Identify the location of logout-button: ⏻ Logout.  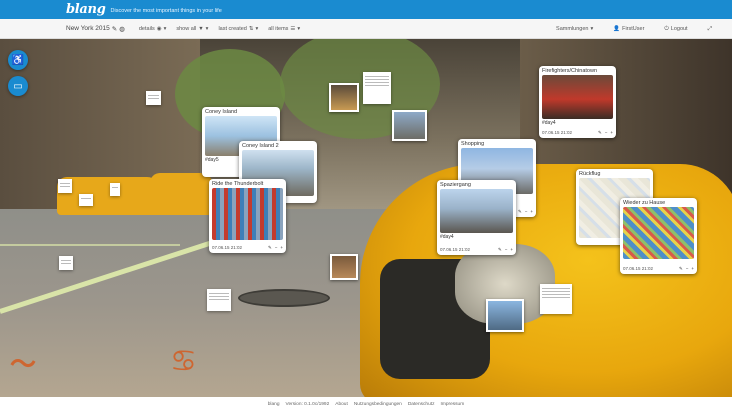
(675, 29).